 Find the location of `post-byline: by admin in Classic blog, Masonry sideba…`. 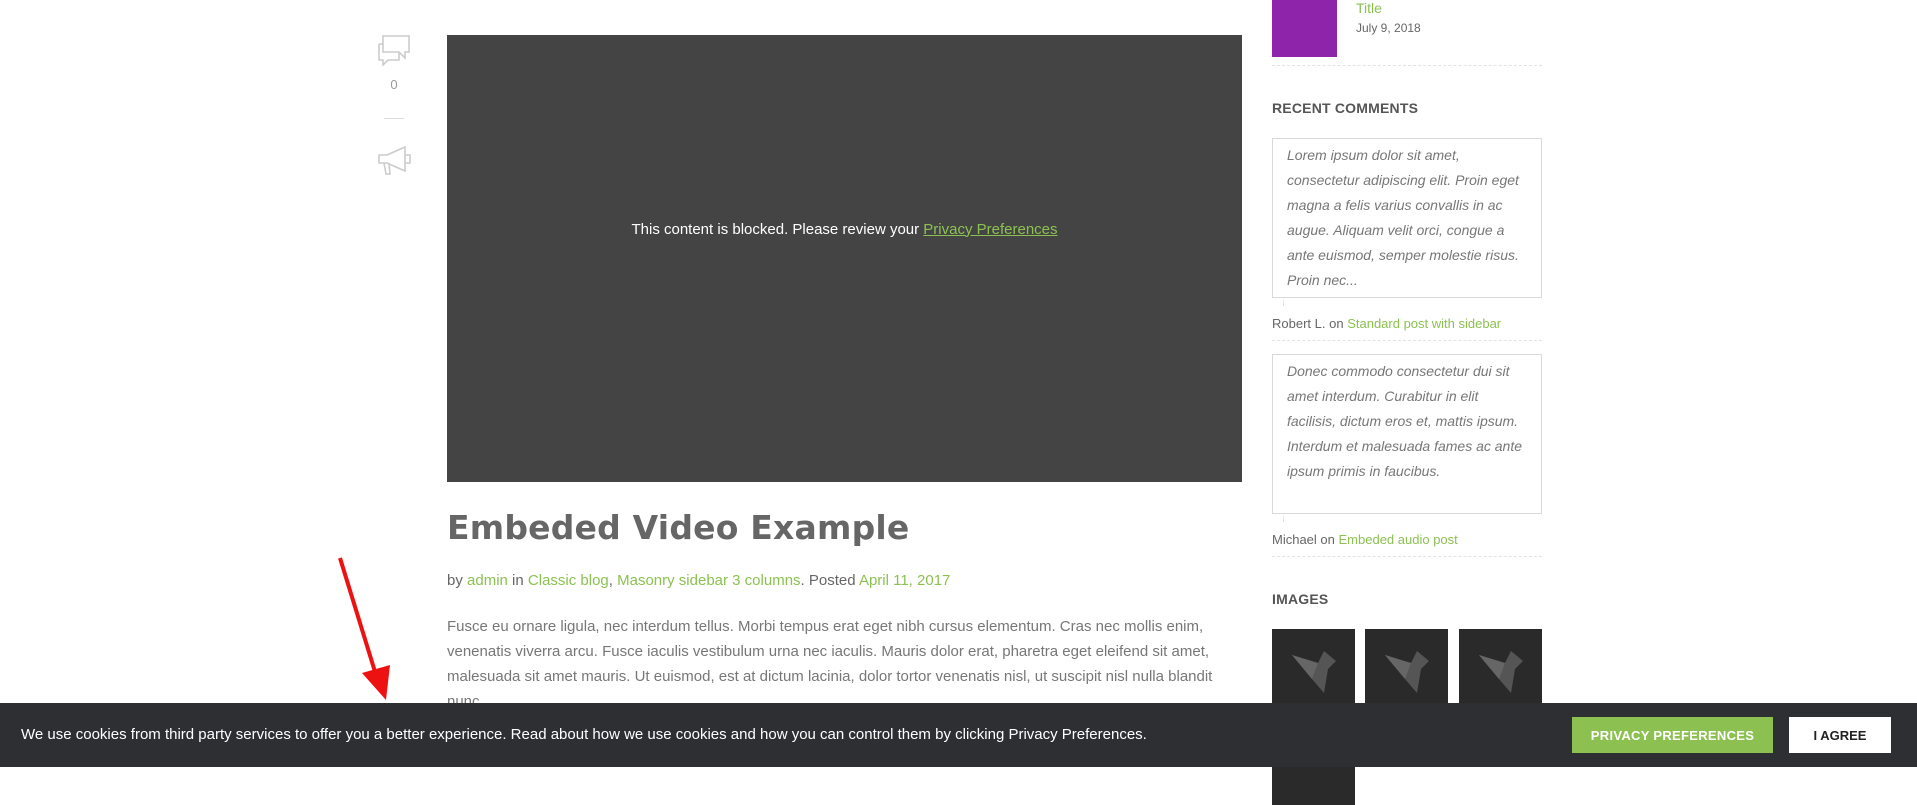

post-byline: by admin in Classic blog, Masonry sideba… is located at coordinates (698, 580).